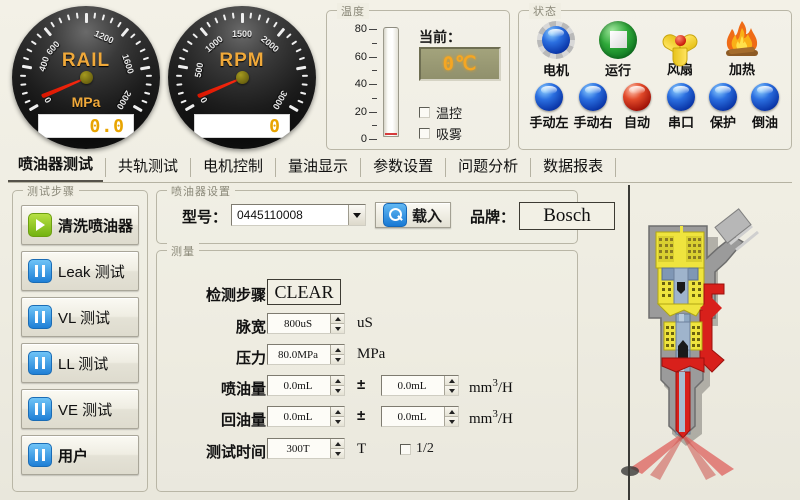 The image size is (800, 500). I want to click on tab-label: 数据报表, so click(573, 166).